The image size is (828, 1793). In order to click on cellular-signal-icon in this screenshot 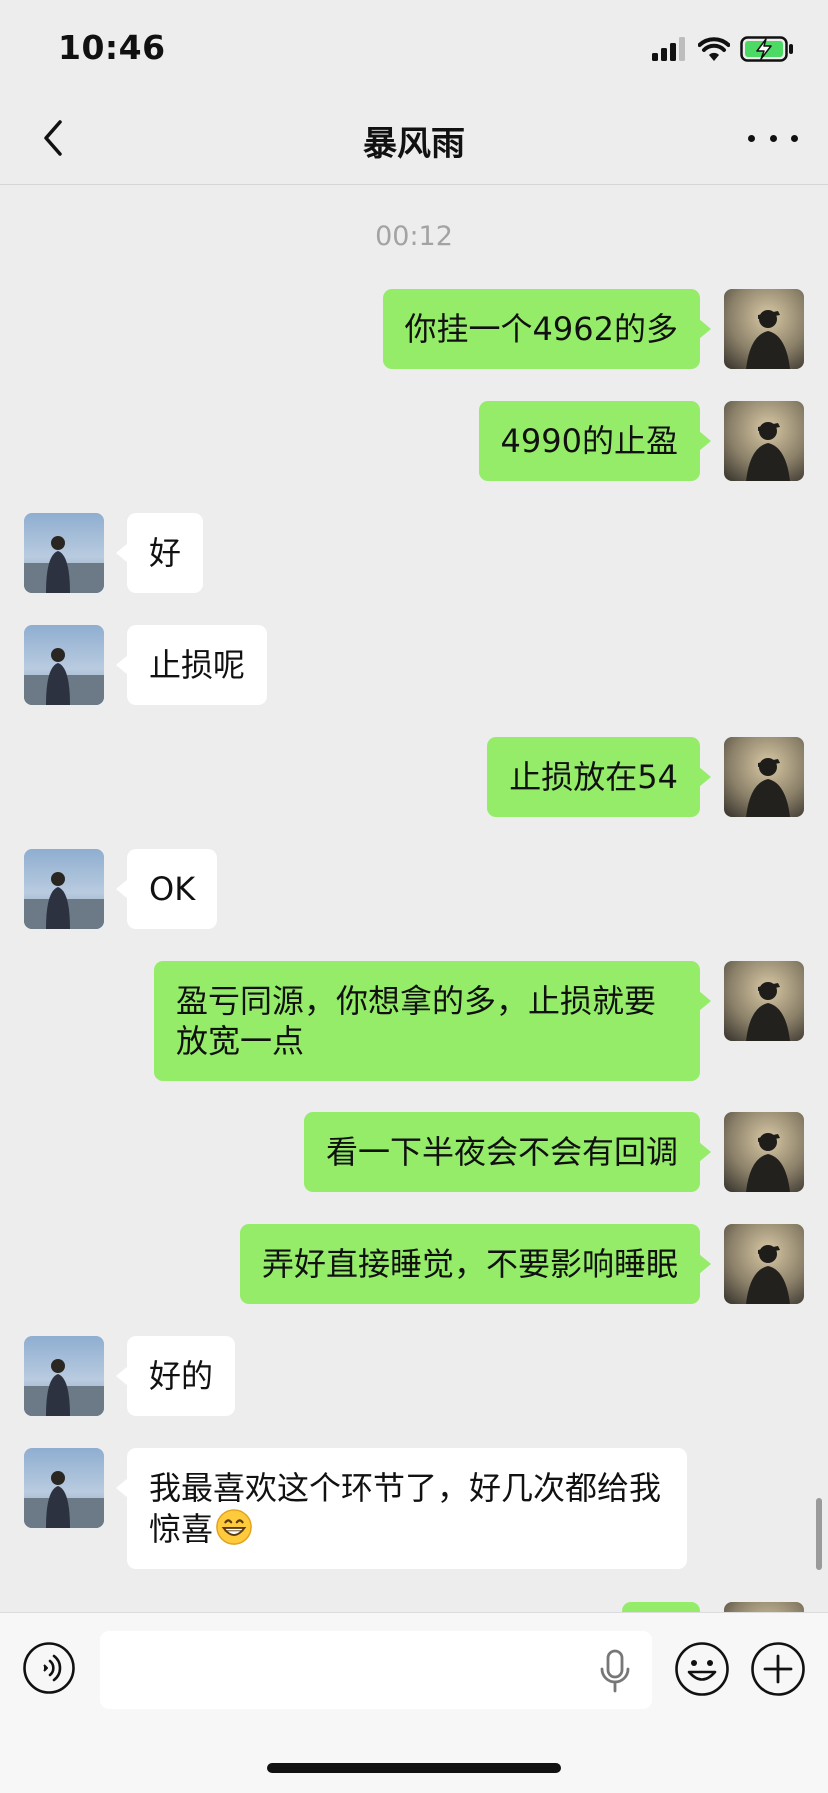, I will do `click(668, 49)`.